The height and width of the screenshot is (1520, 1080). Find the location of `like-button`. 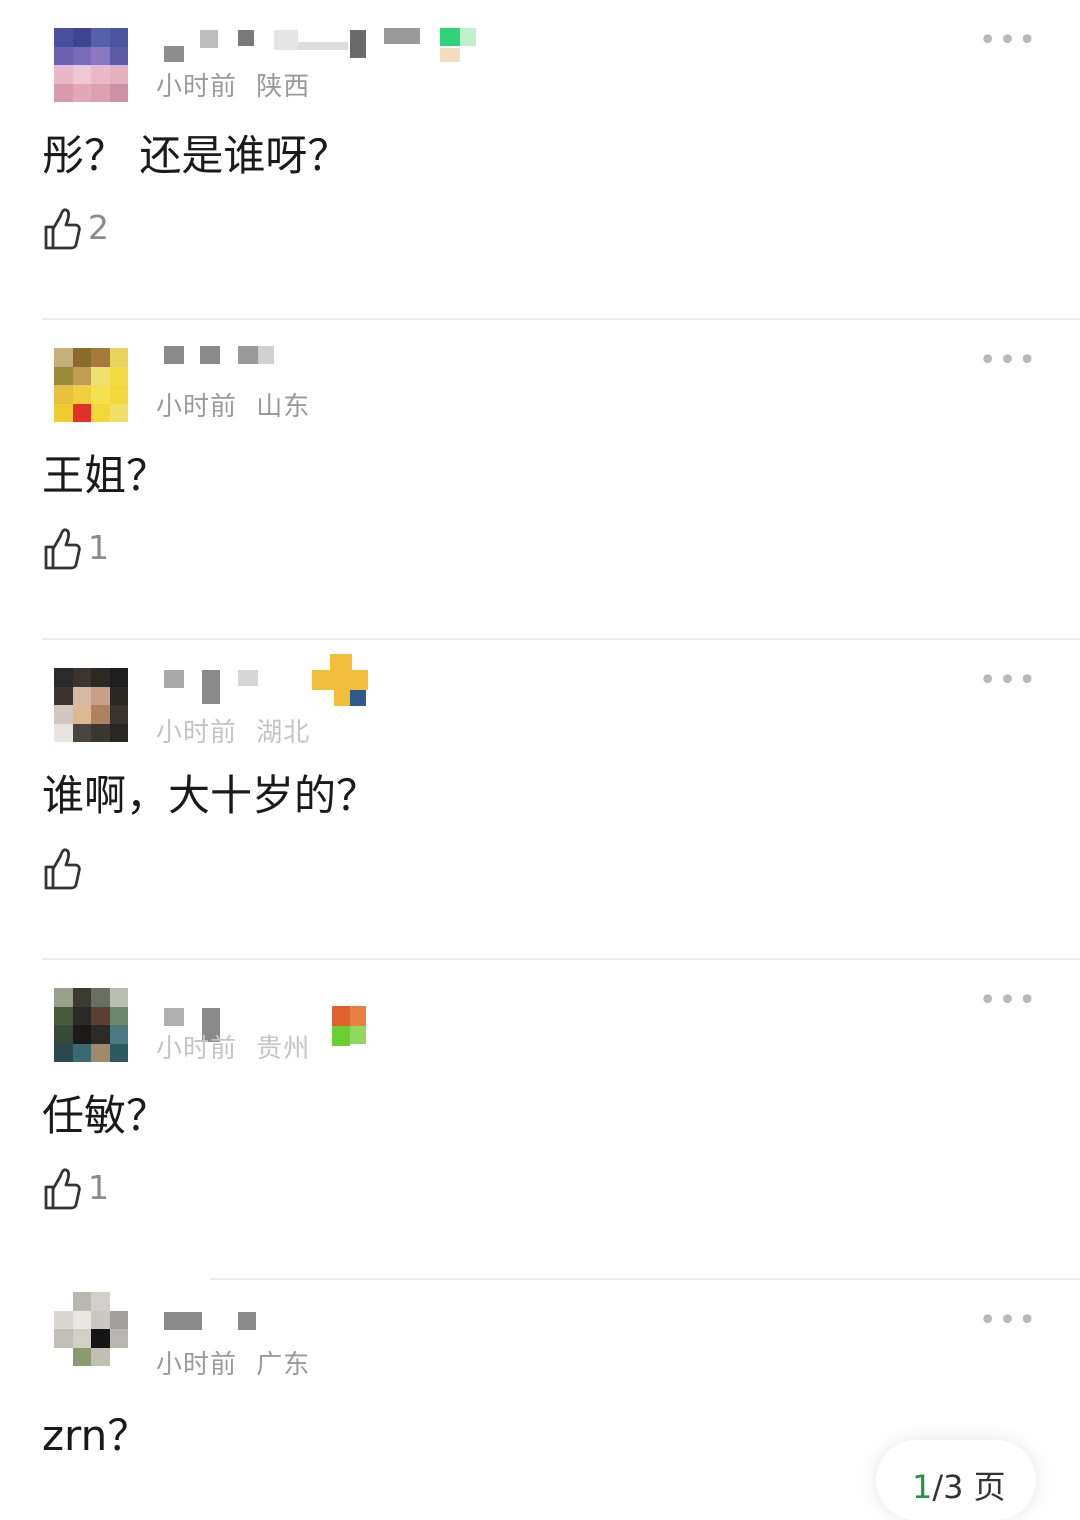

like-button is located at coordinates (65, 869).